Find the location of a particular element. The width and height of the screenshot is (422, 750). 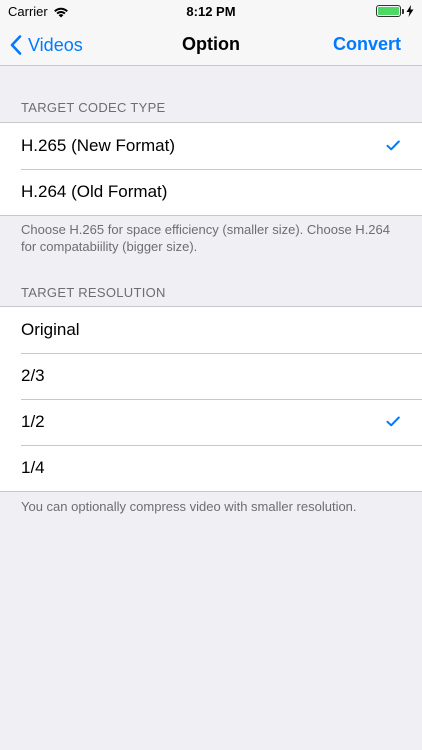

convert-button: Convert is located at coordinates (367, 44).